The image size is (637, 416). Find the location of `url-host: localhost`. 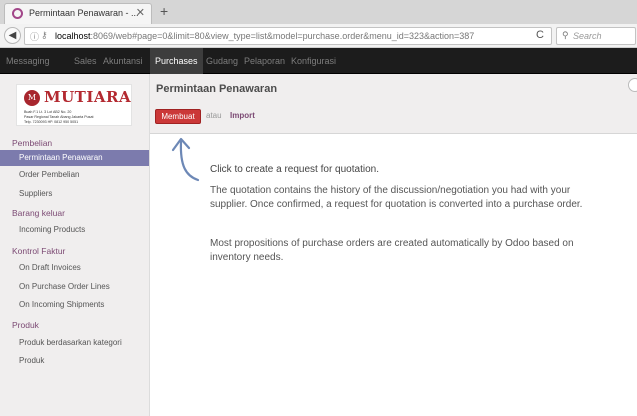

url-host: localhost is located at coordinates (73, 36).